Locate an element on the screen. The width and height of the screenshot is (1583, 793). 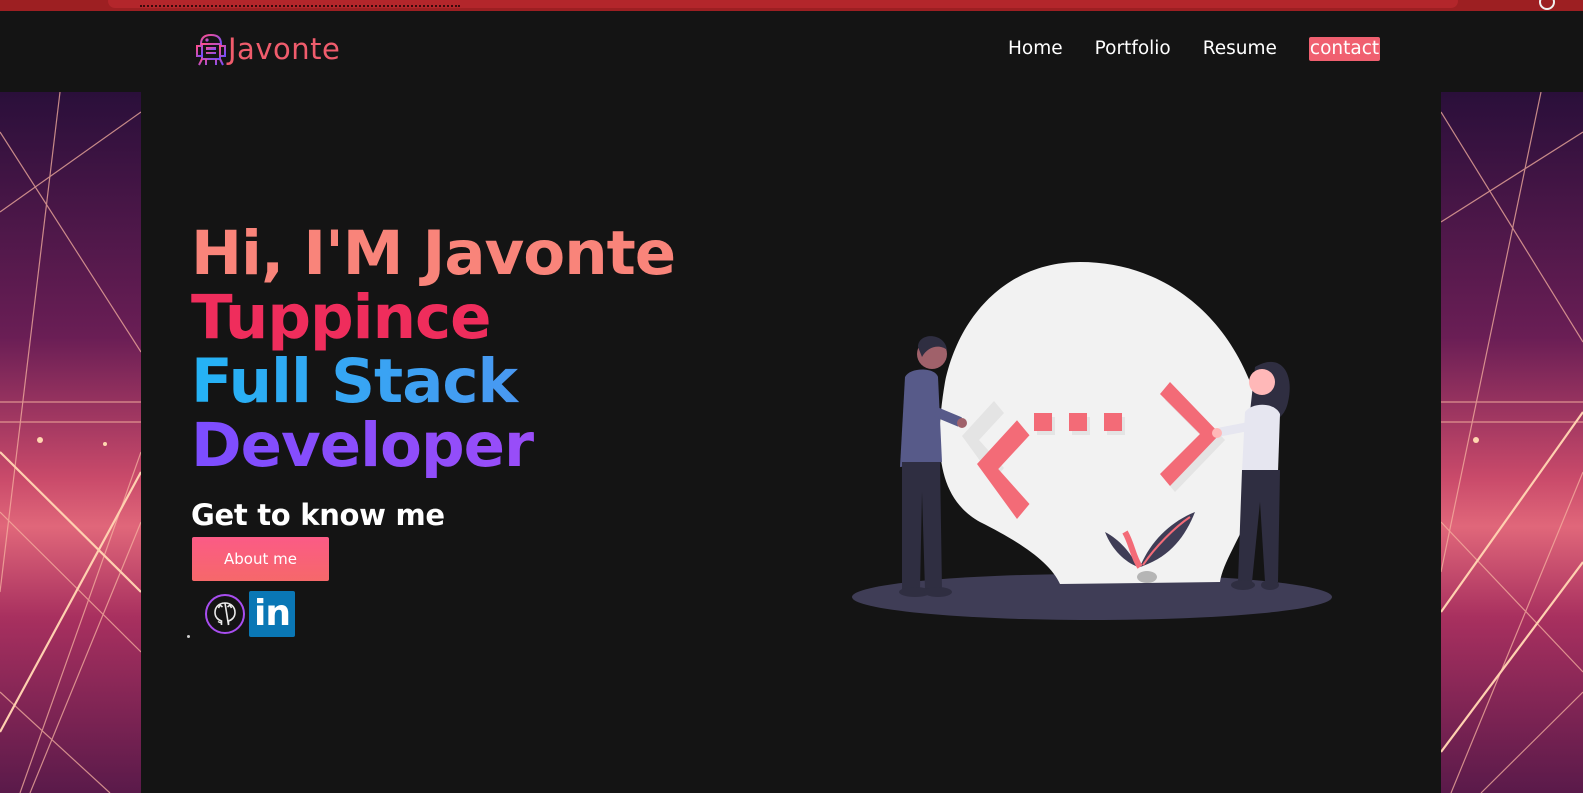
top-strip-dots is located at coordinates (300, 3).